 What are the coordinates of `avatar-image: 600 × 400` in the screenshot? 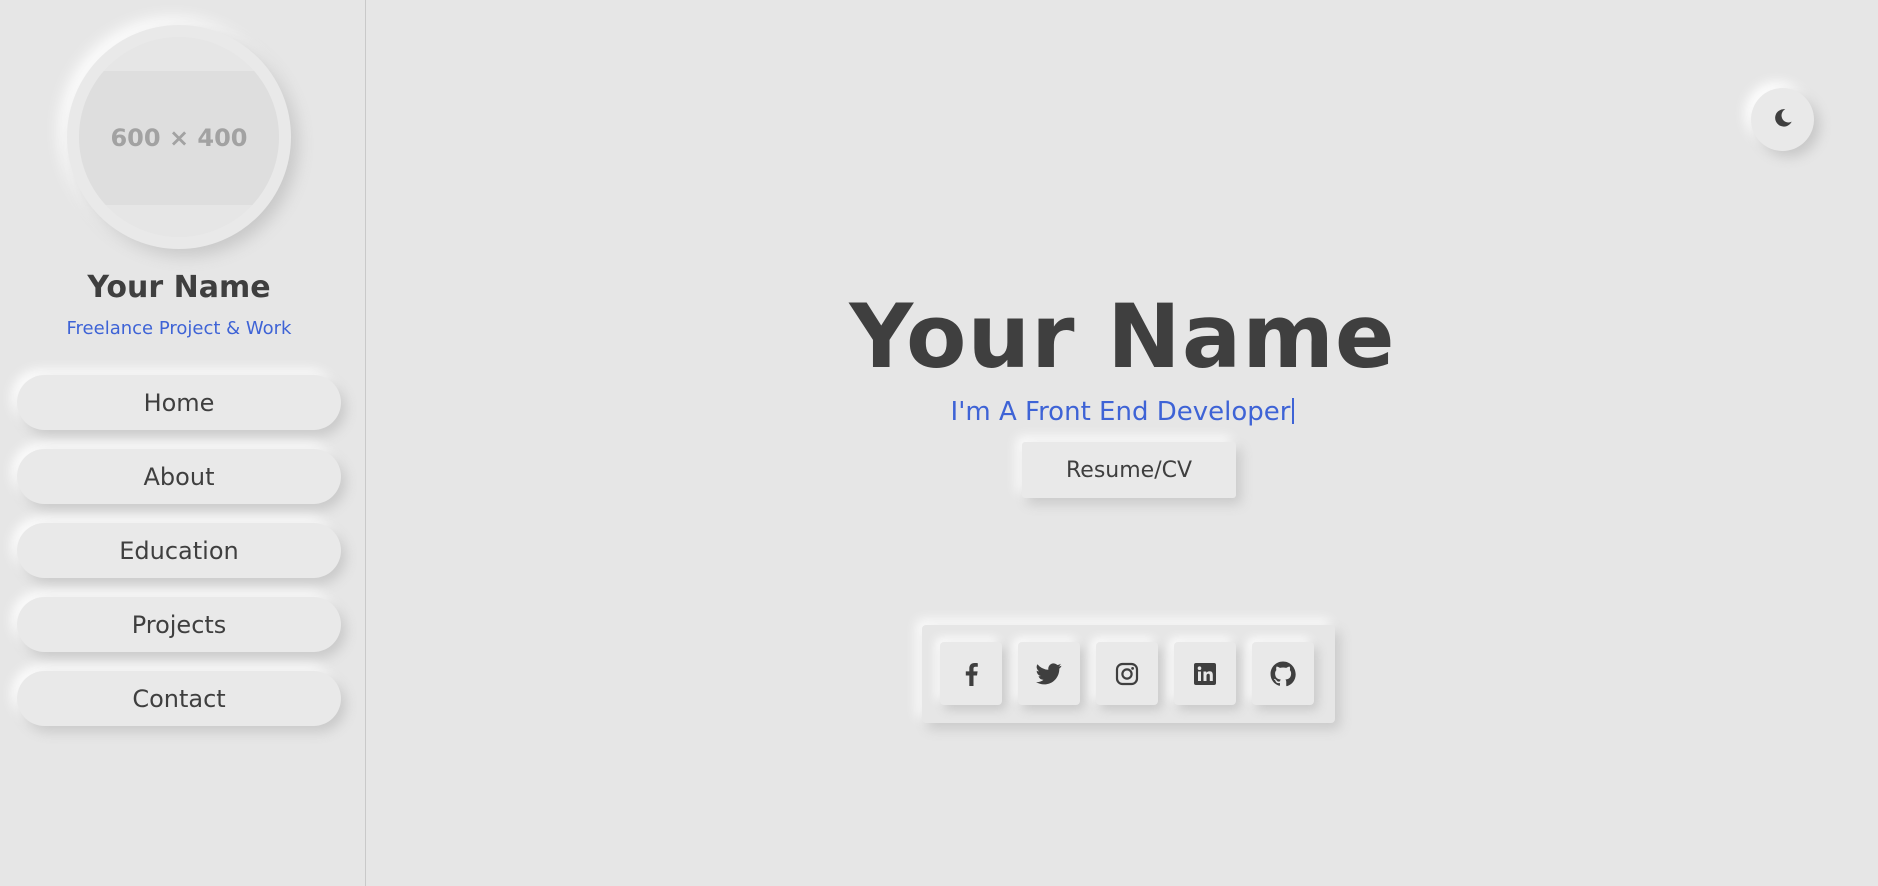 It's located at (179, 137).